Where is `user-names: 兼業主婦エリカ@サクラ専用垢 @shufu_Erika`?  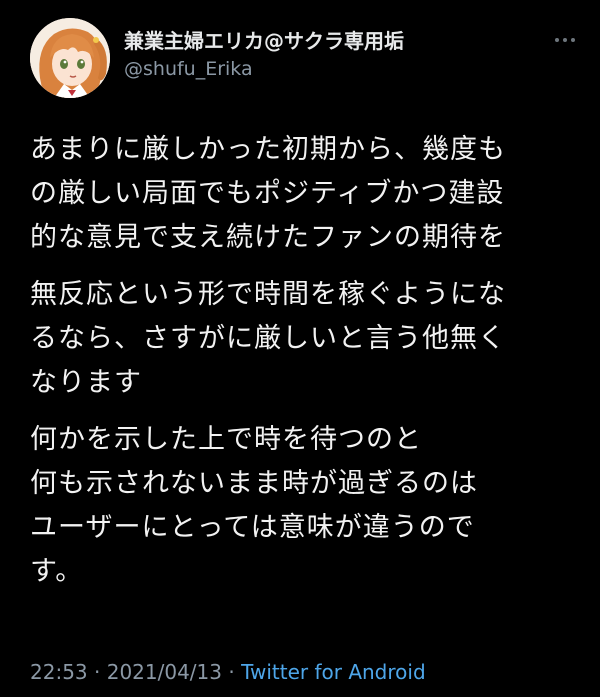
user-names: 兼業主婦エリカ@サクラ専用垢 @shufu_Erika is located at coordinates (264, 55).